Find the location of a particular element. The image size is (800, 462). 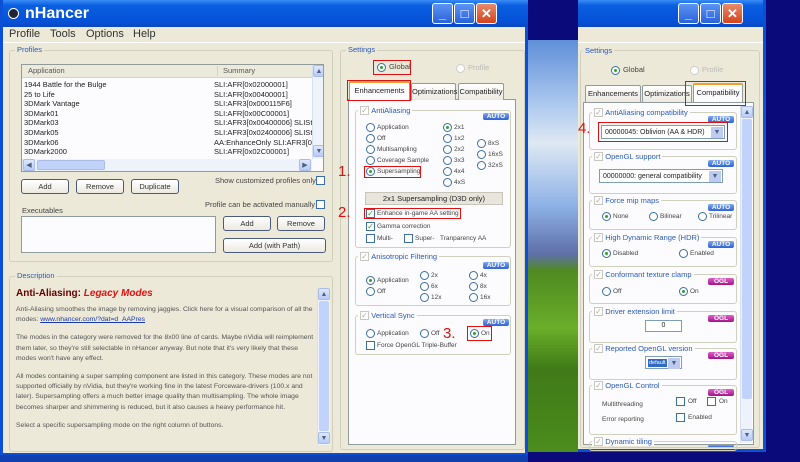

remove-executable-button: Remove is located at coordinates (301, 223).